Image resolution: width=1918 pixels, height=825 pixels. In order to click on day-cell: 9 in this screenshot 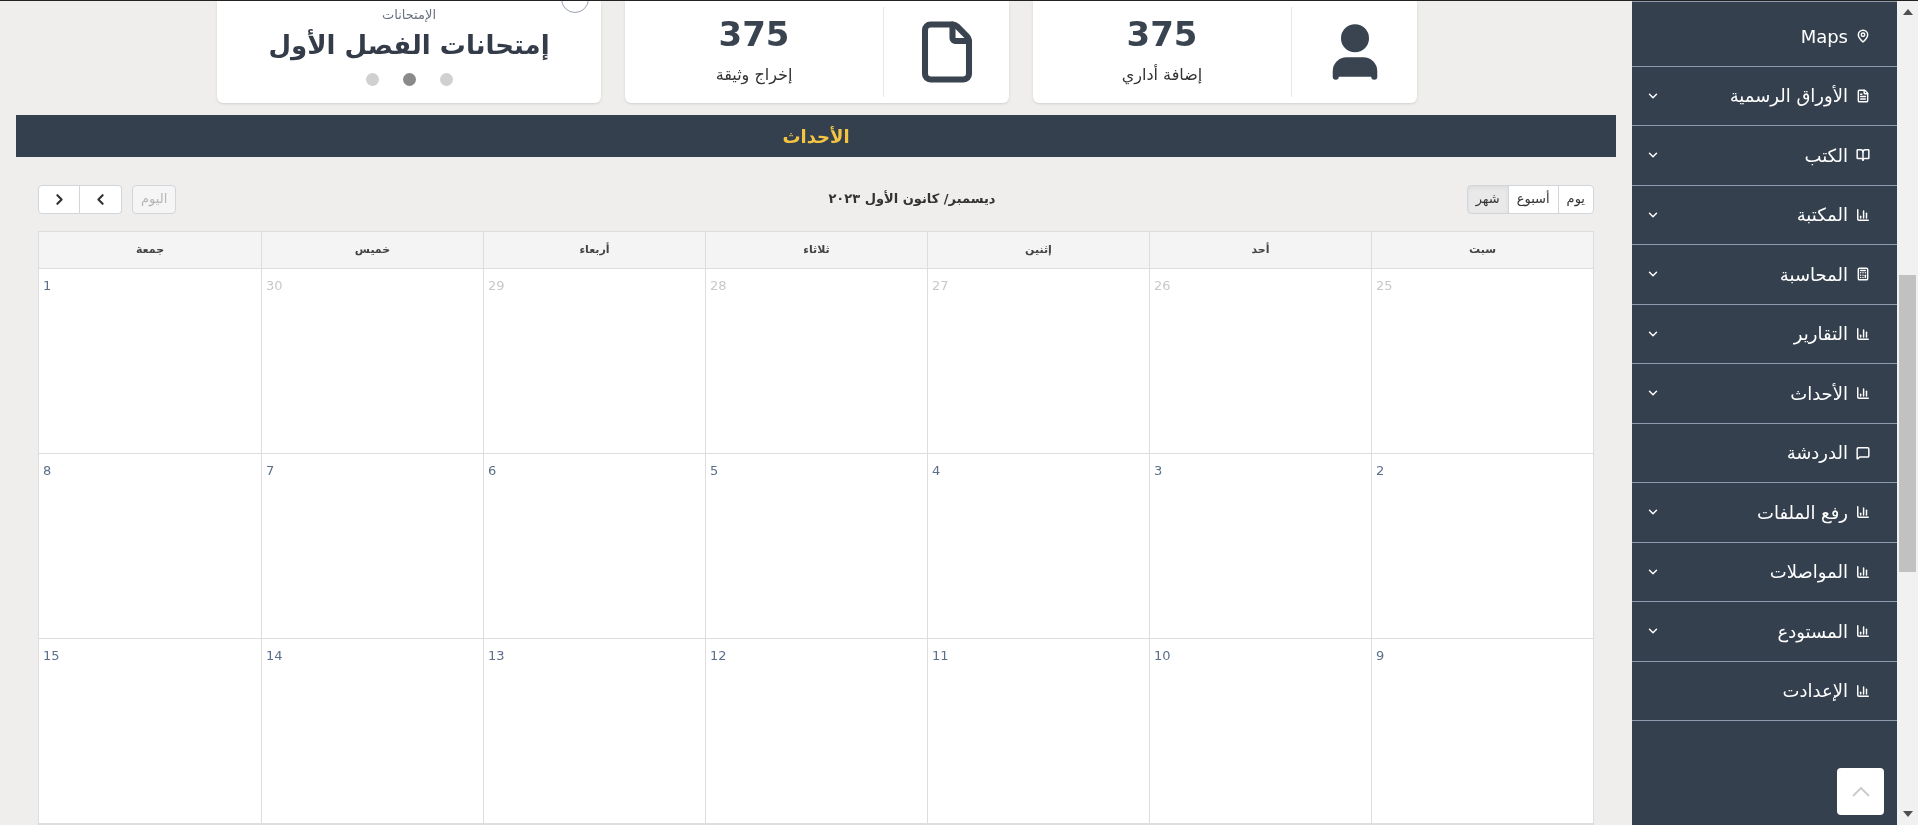, I will do `click(1482, 731)`.